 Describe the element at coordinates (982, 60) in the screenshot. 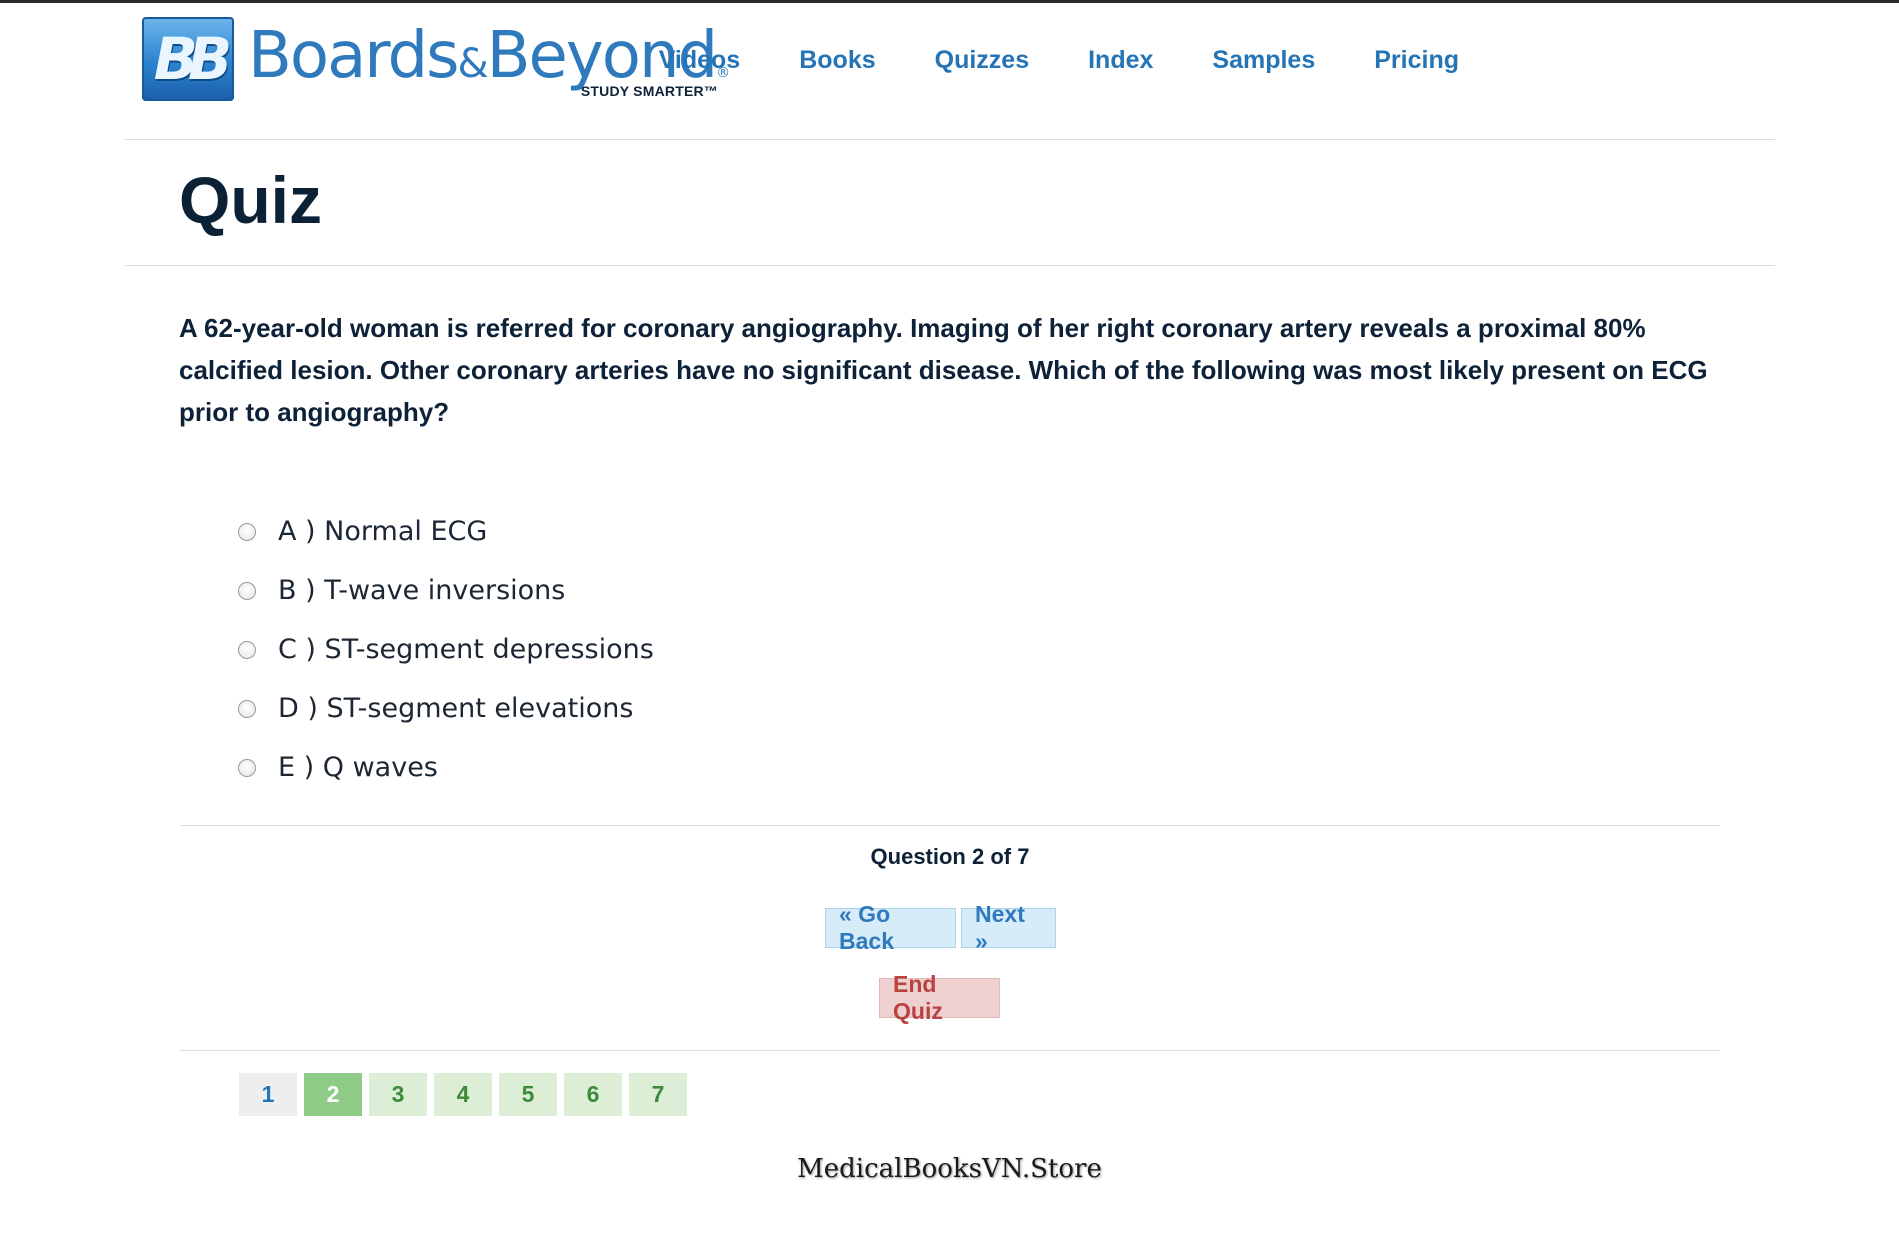

I see `nav-quizzes: Quizzes` at that location.